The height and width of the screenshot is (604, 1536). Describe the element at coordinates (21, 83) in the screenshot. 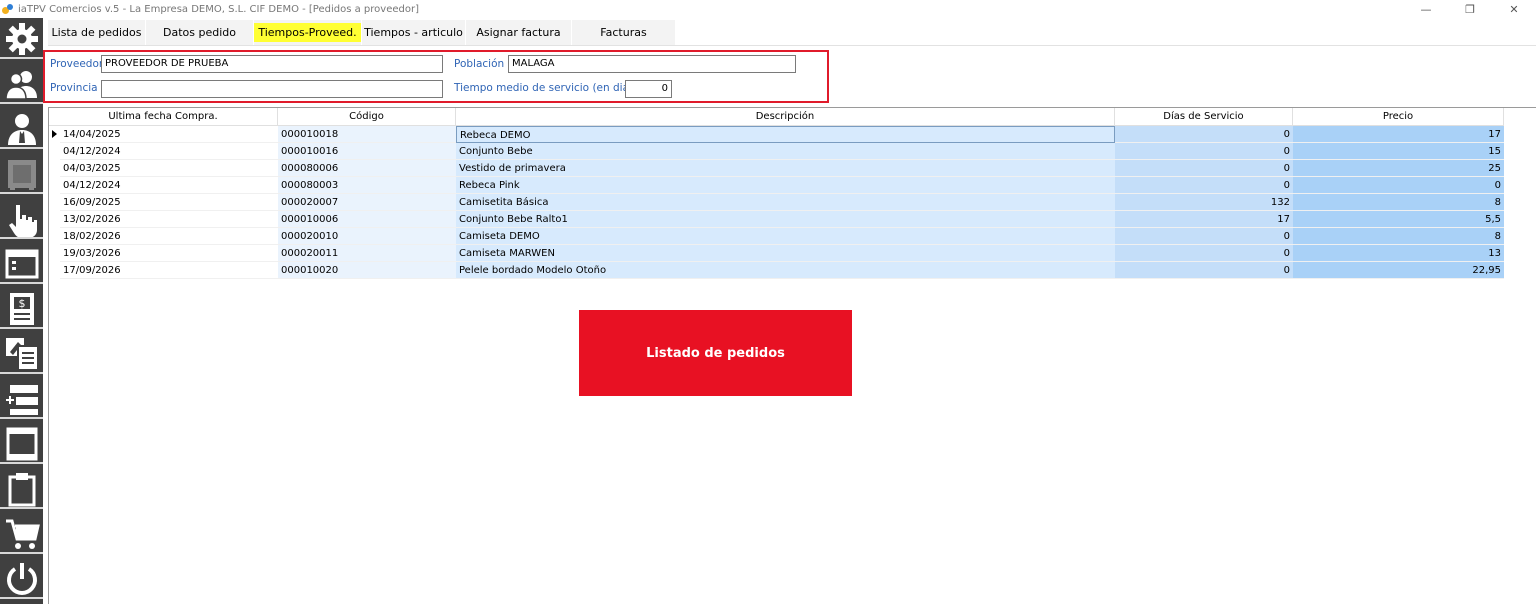

I see `clients-button` at that location.